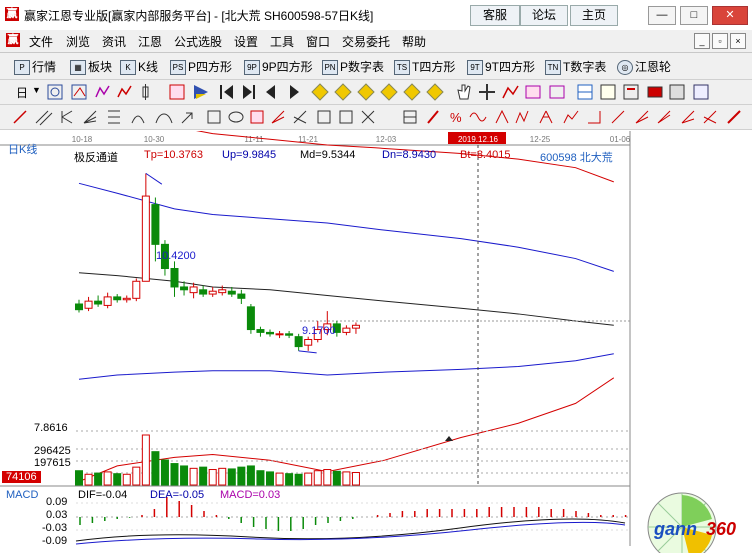  I want to click on draw-channel-icon, so click(300, 117).